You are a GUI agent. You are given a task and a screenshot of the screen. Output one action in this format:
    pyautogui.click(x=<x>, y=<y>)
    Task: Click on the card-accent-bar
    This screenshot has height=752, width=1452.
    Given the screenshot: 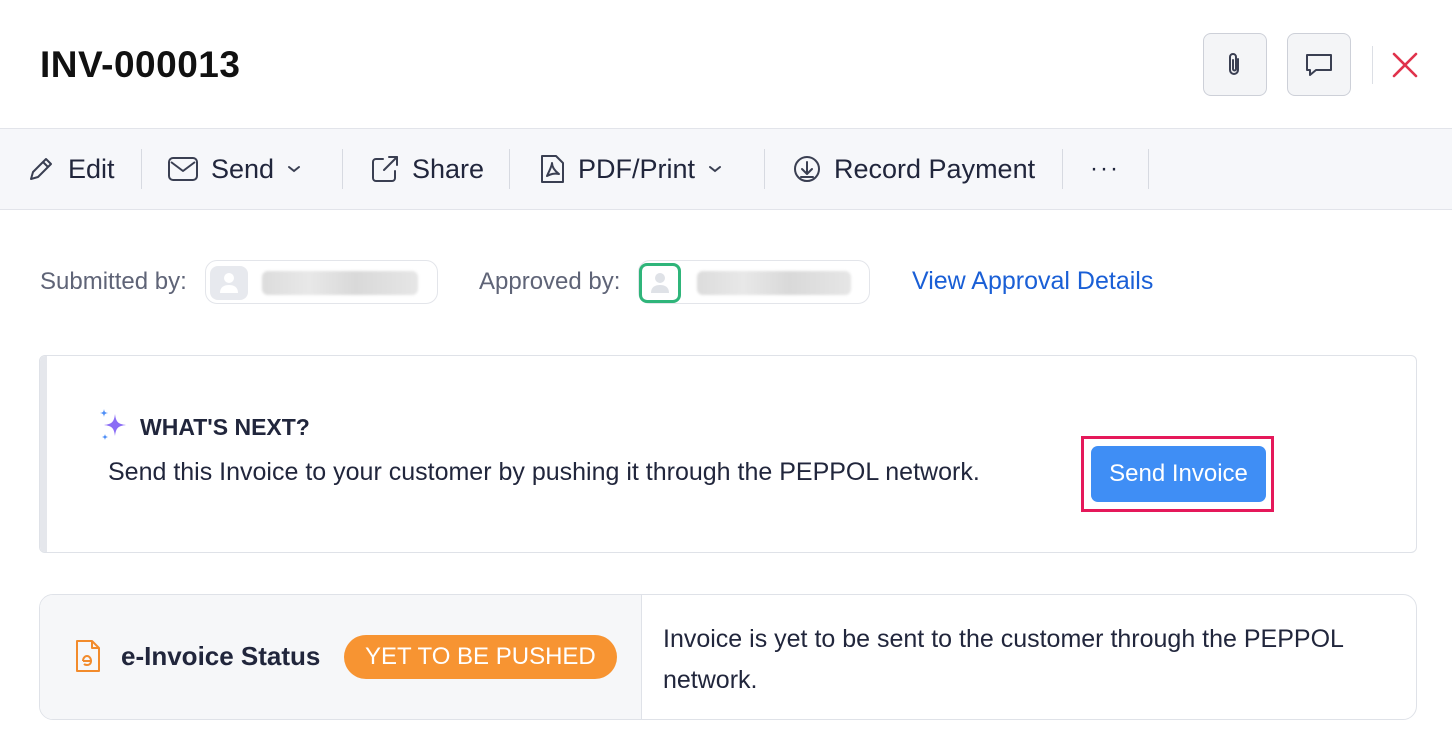 What is the action you would take?
    pyautogui.click(x=43, y=454)
    